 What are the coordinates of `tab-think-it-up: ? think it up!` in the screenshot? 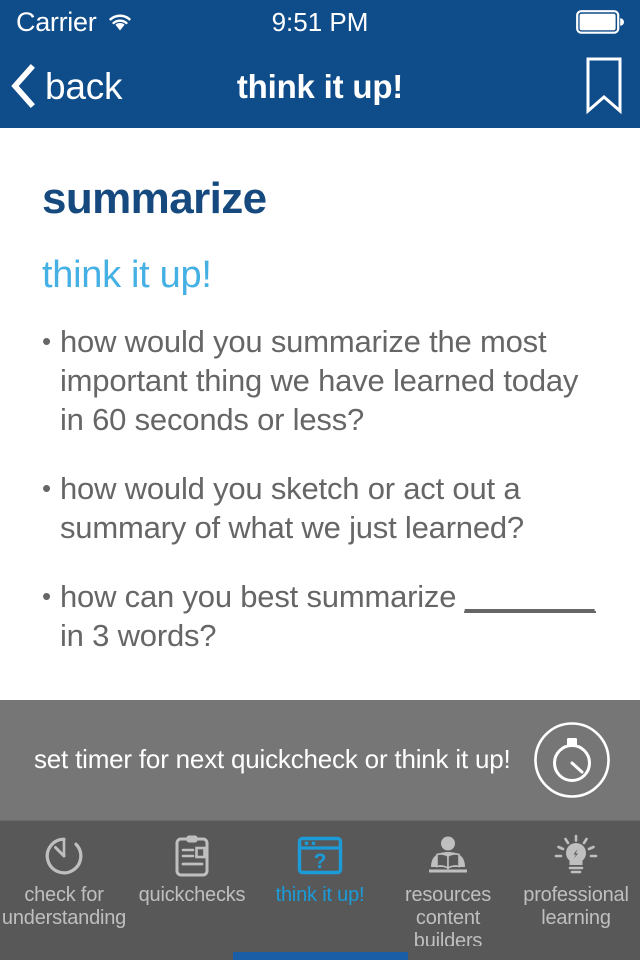 It's located at (320, 864).